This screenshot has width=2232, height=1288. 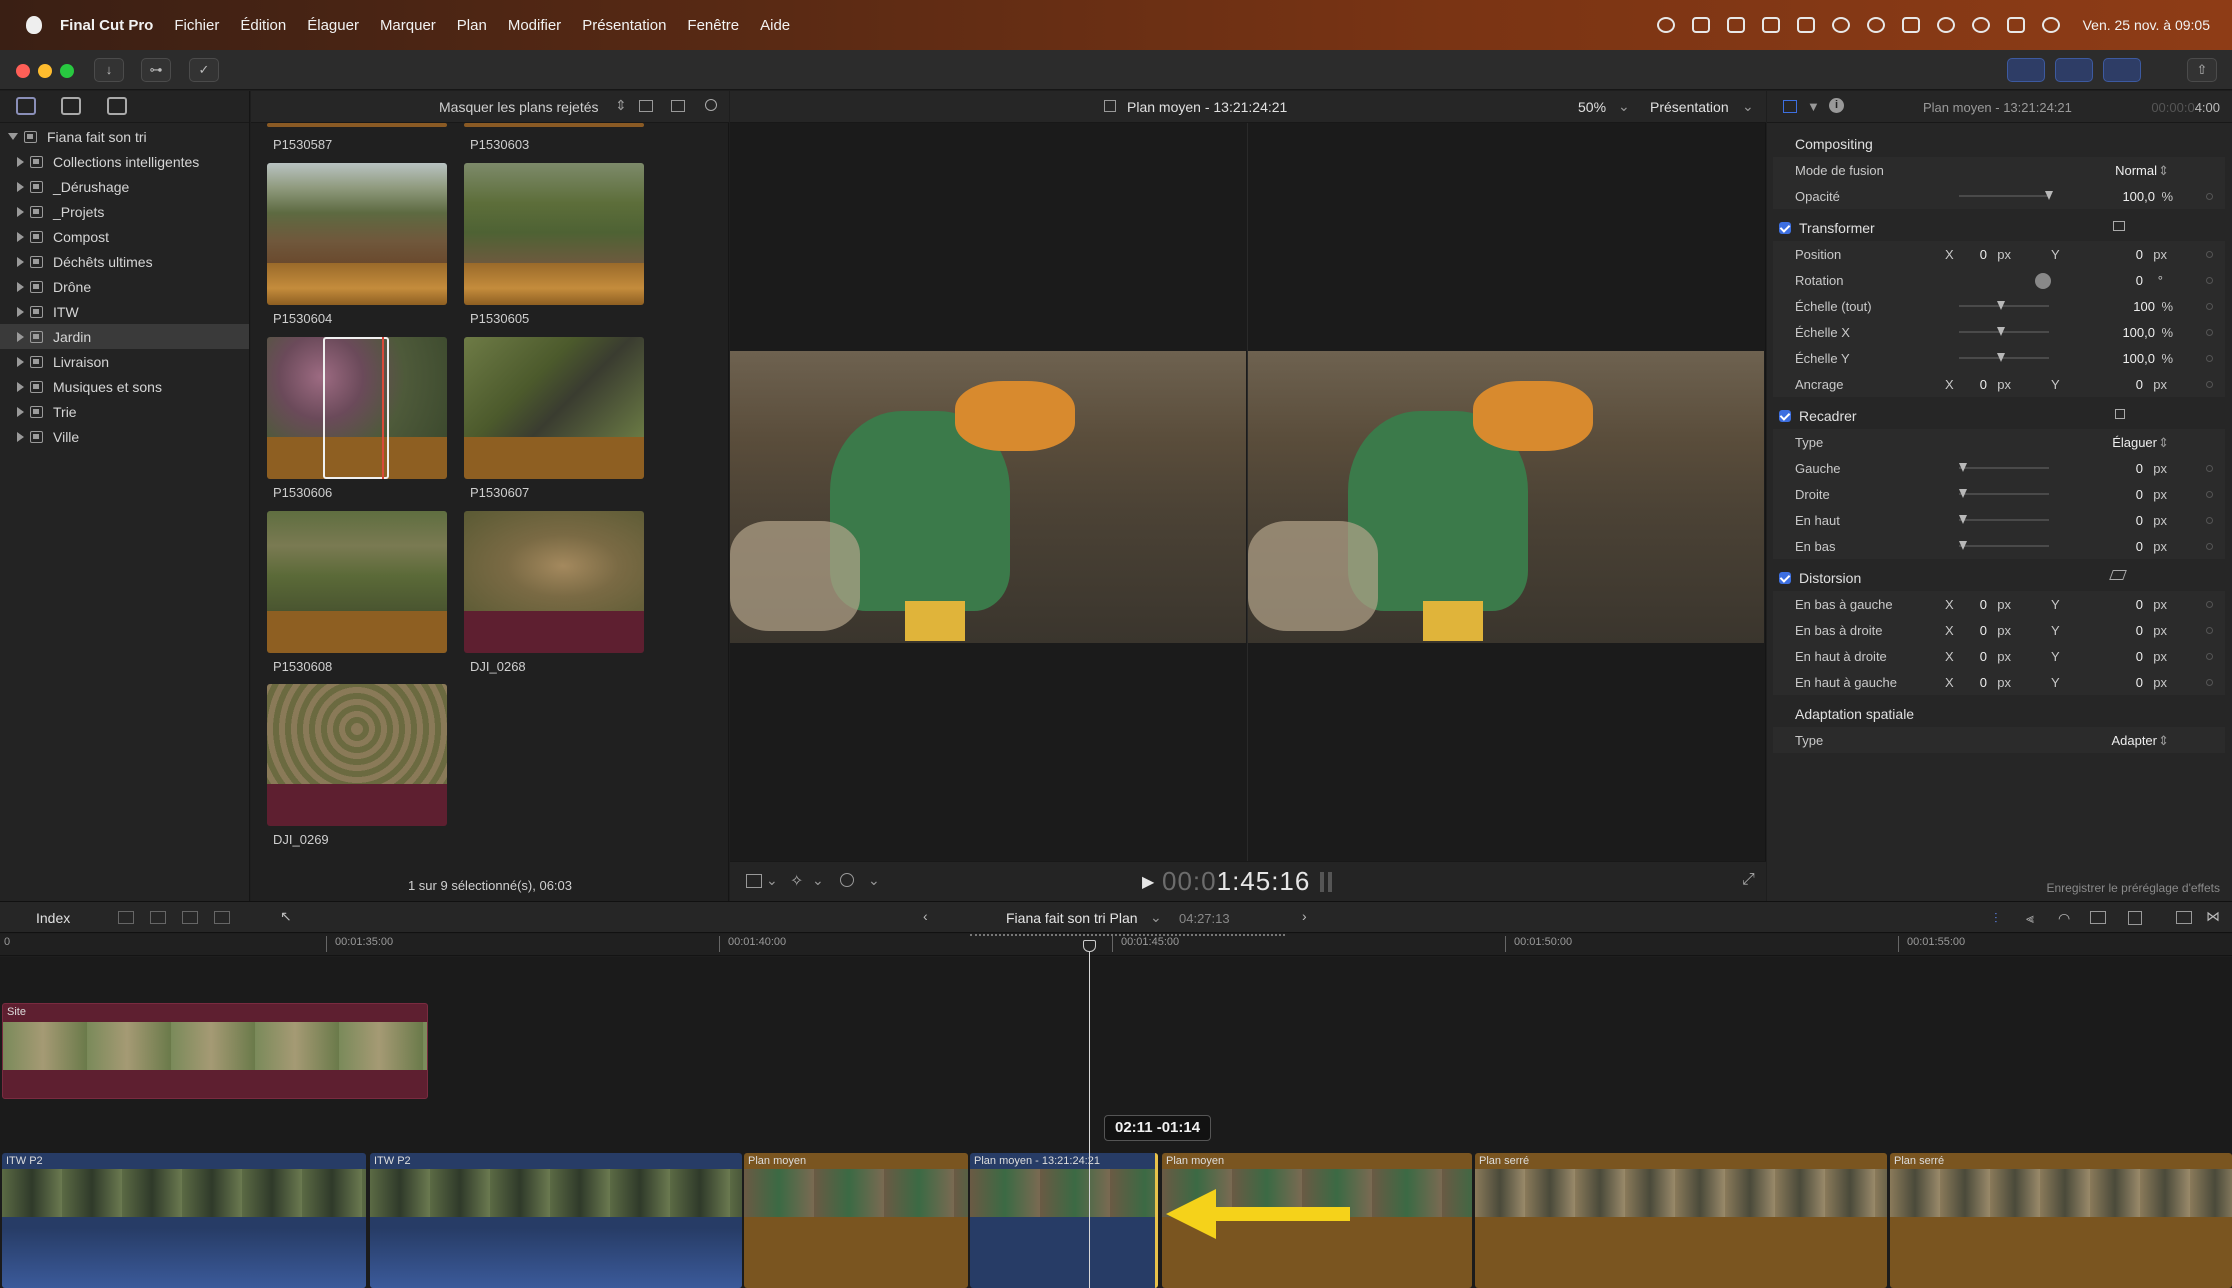 What do you see at coordinates (1999, 578) in the screenshot?
I see `distortion-section: Distorsion` at bounding box center [1999, 578].